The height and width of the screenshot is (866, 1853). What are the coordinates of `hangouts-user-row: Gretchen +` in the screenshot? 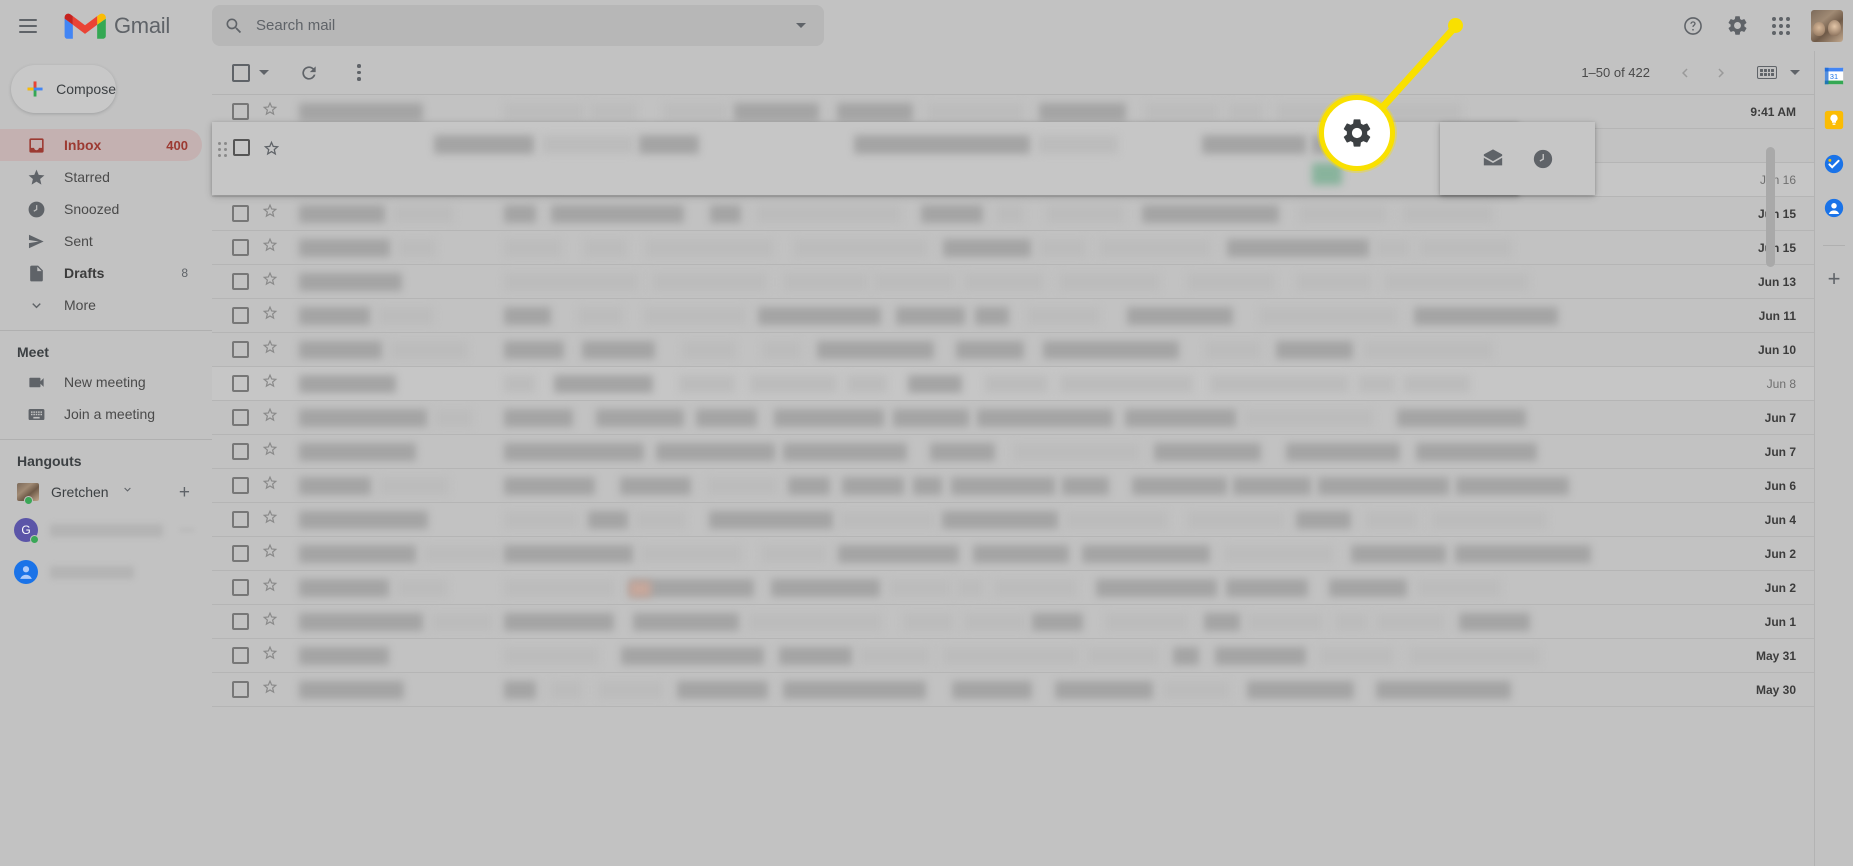 It's located at (106, 492).